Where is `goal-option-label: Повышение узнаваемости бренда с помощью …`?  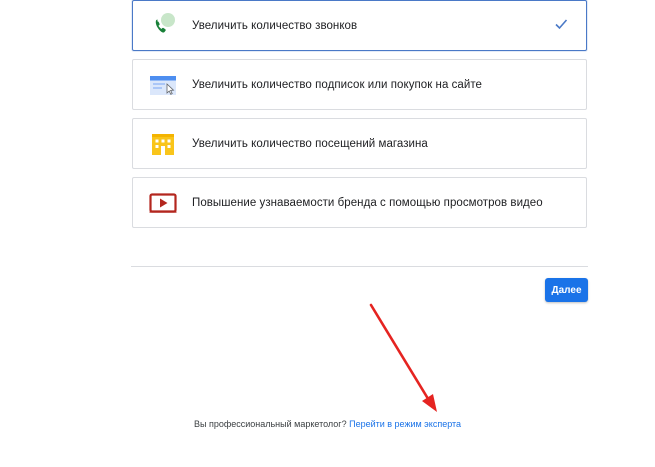 goal-option-label: Повышение узнаваемости бренда с помощью … is located at coordinates (367, 202).